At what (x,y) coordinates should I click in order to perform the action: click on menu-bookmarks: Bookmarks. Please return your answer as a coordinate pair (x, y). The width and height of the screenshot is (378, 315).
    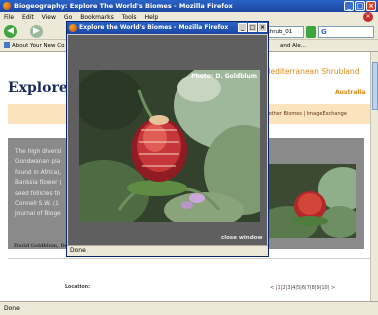
    Looking at the image, I should click on (97, 17).